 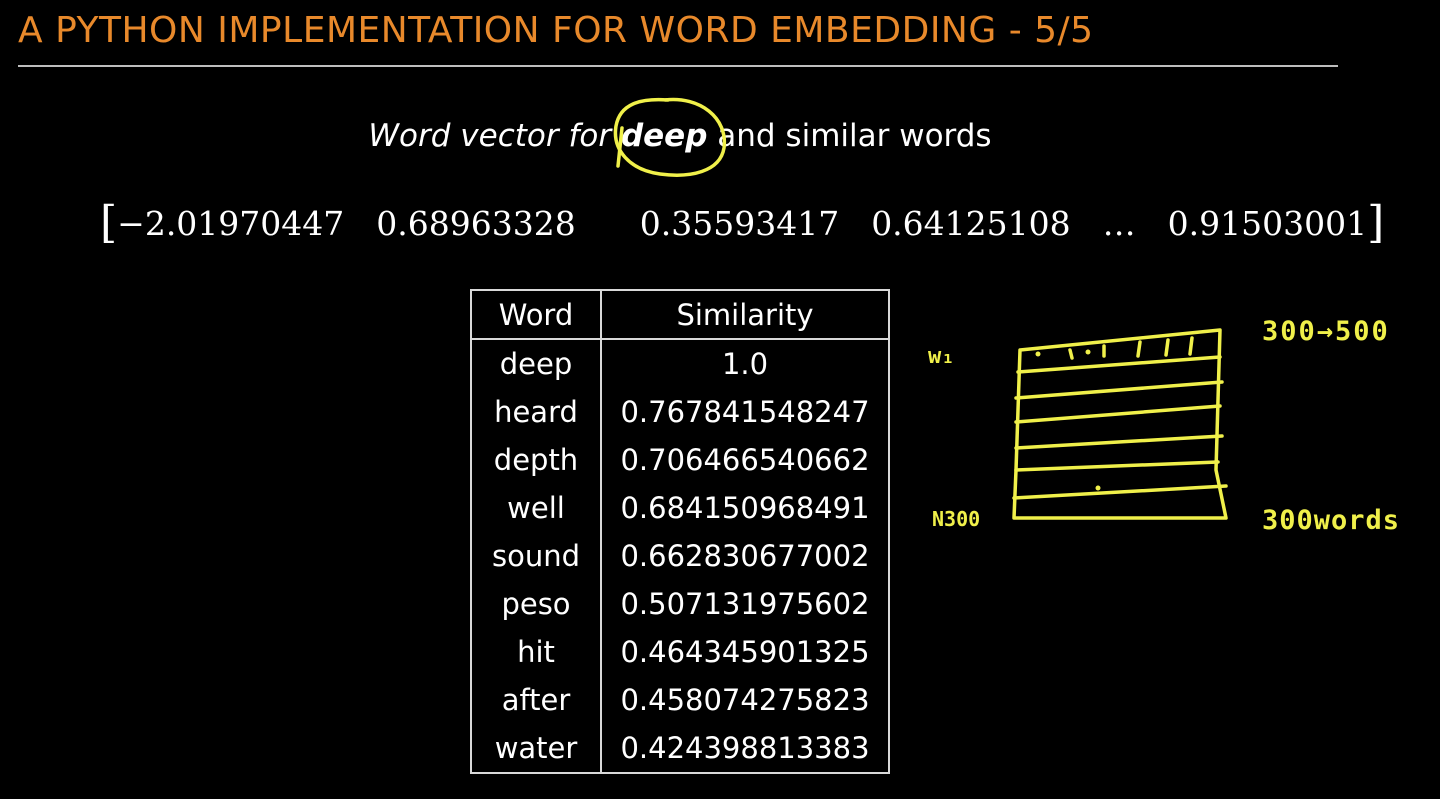 I want to click on annotation-300-words: 300words, so click(x=1331, y=520).